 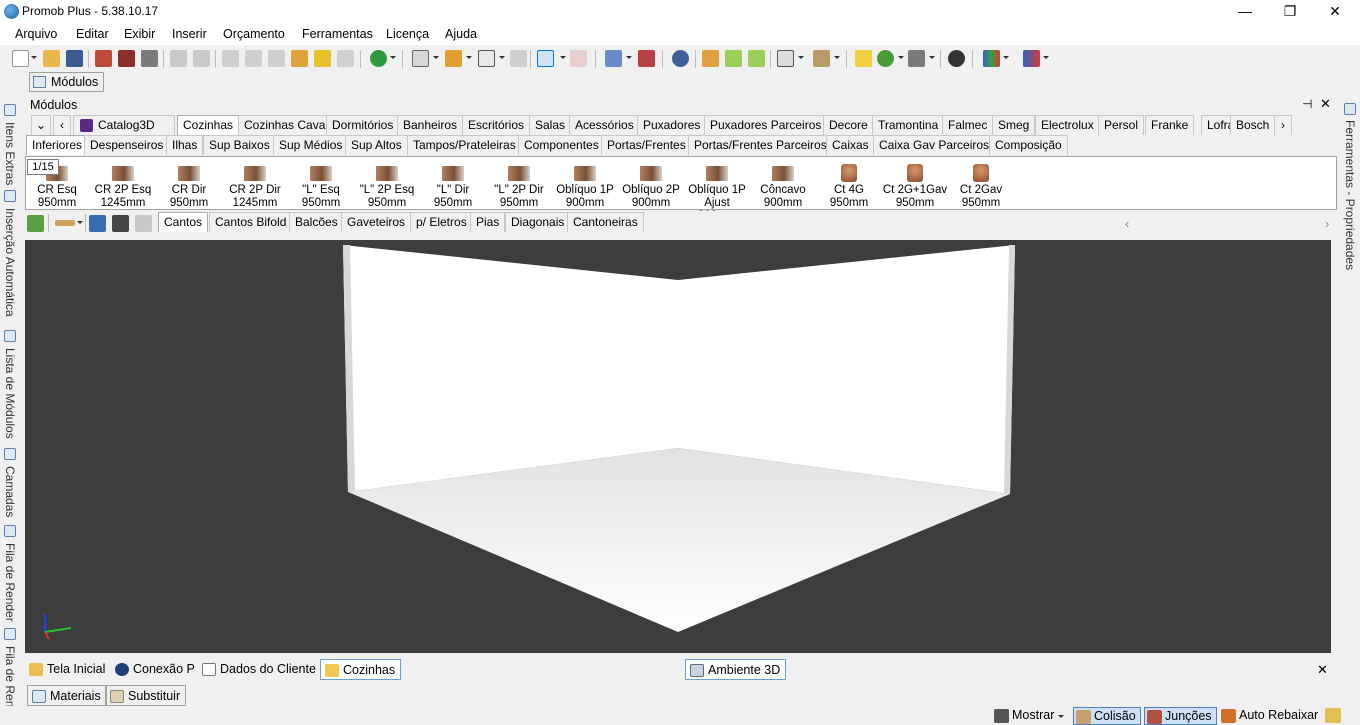 What do you see at coordinates (934, 145) in the screenshot?
I see `subtab-caixa-gav-parceiros: Caixa Gav Parceiros` at bounding box center [934, 145].